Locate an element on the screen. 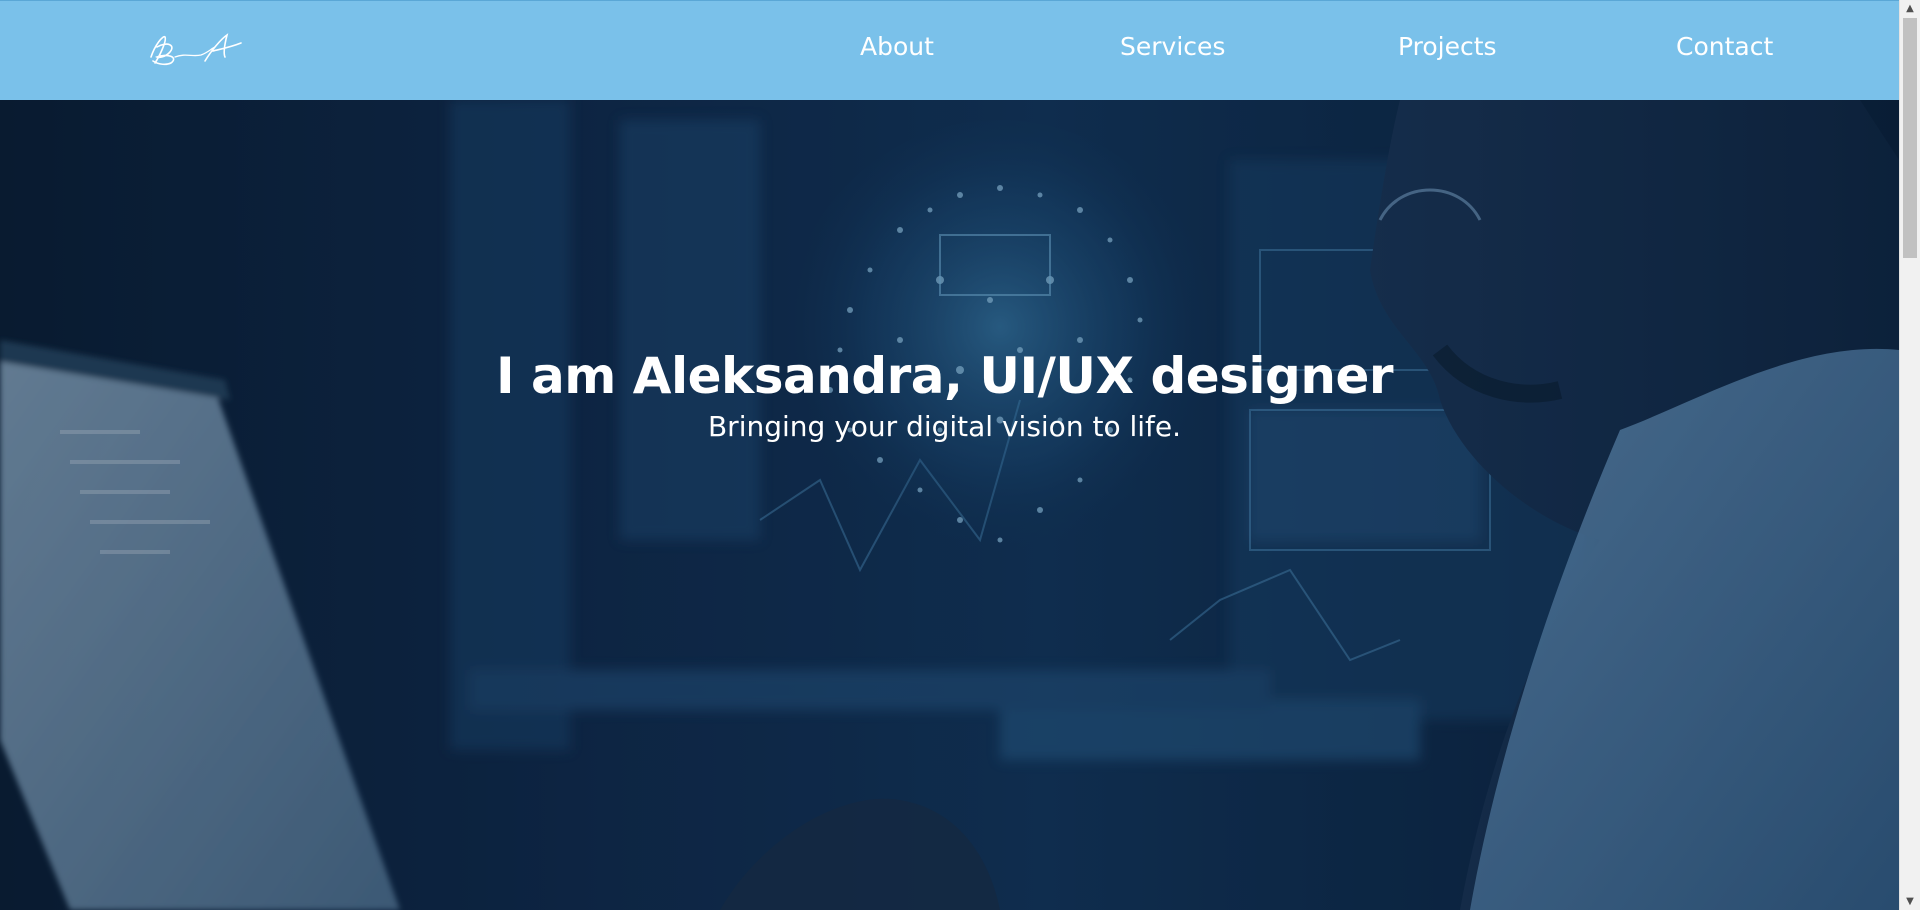 Image resolution: width=1920 pixels, height=910 pixels. scroll-down-arrow-icon: ▼ is located at coordinates (1910, 901).